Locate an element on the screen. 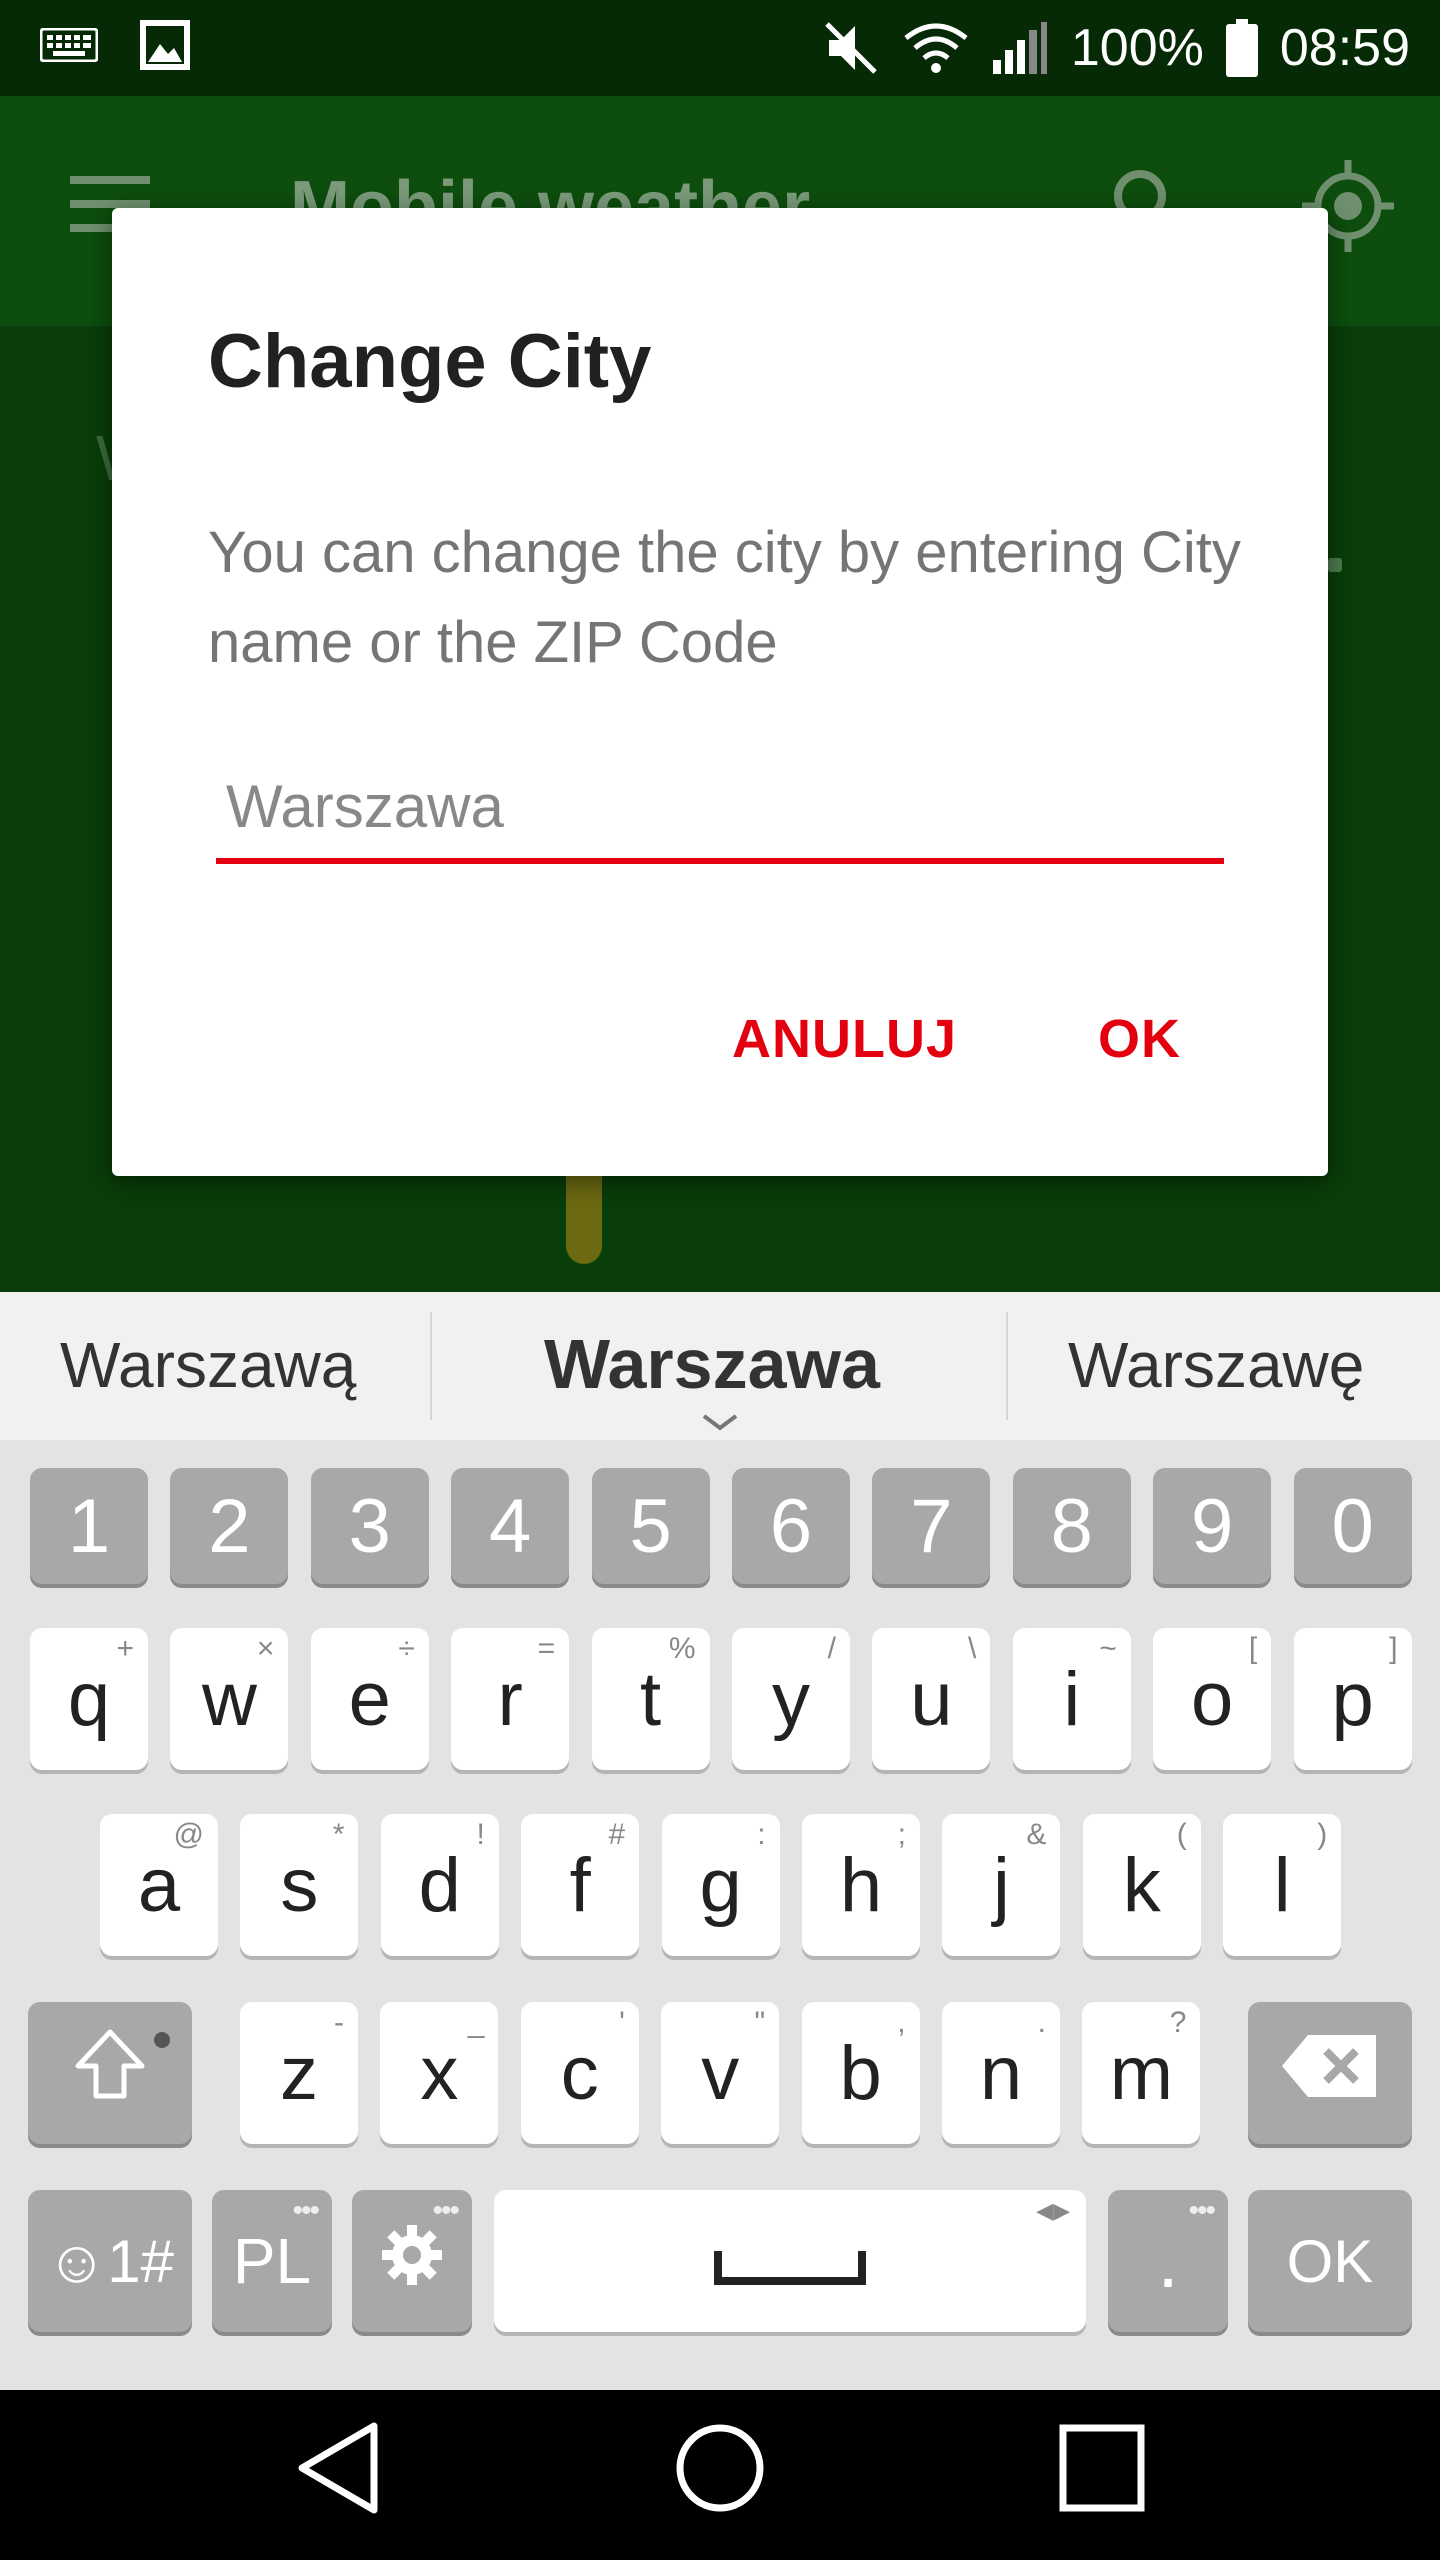  dialog-title: Change City is located at coordinates (430, 361).